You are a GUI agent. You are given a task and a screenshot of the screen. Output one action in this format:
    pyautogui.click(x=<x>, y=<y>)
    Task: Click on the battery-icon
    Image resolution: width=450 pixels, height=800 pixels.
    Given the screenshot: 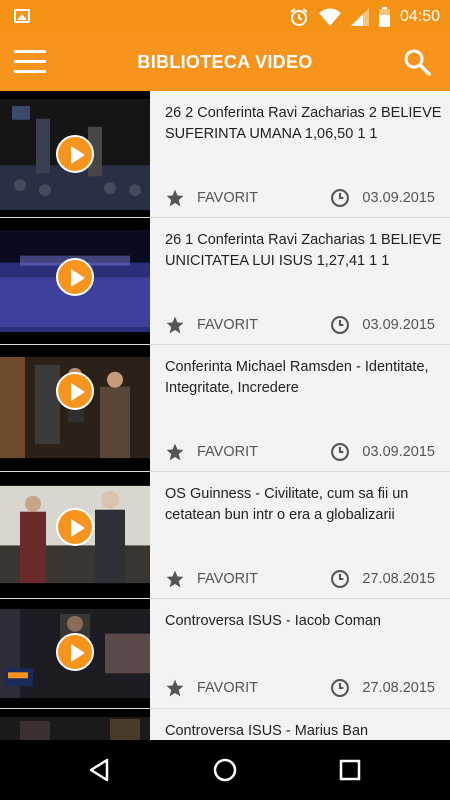 What is the action you would take?
    pyautogui.click(x=384, y=16)
    